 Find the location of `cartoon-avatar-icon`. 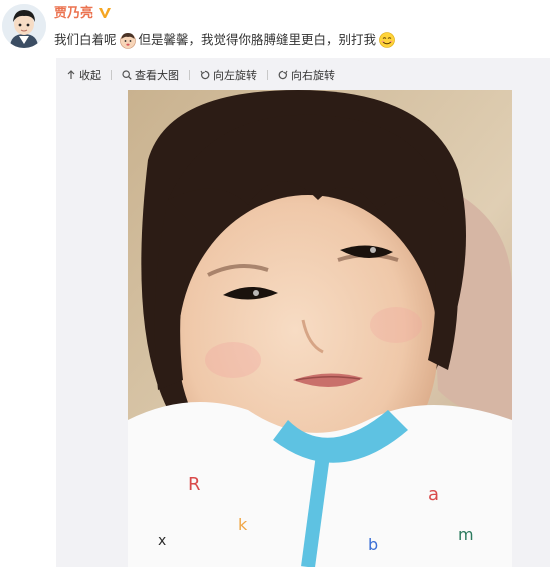

cartoon-avatar-icon is located at coordinates (24, 26).